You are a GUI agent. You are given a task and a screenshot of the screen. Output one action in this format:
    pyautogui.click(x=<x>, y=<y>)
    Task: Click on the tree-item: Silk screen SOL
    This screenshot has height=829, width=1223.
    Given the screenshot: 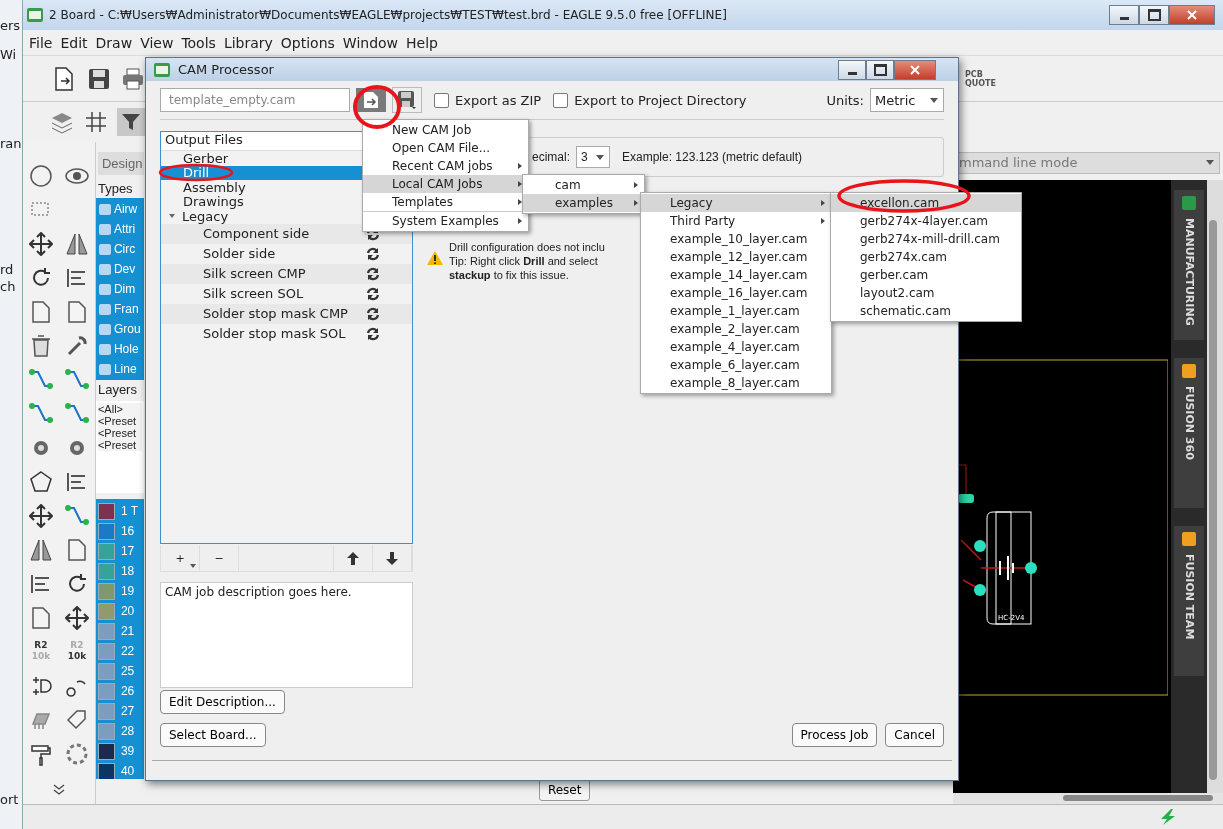 What is the action you would take?
    pyautogui.click(x=253, y=294)
    